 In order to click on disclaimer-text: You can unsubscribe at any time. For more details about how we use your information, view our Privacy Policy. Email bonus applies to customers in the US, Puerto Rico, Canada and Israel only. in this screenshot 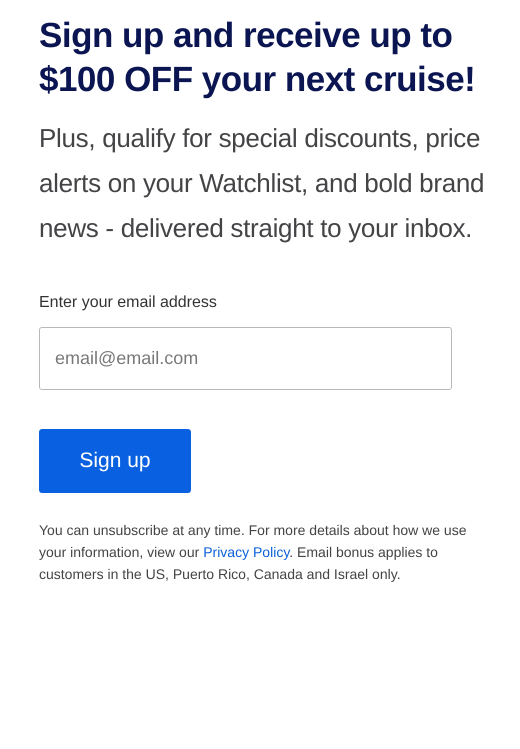, I will do `click(253, 552)`.